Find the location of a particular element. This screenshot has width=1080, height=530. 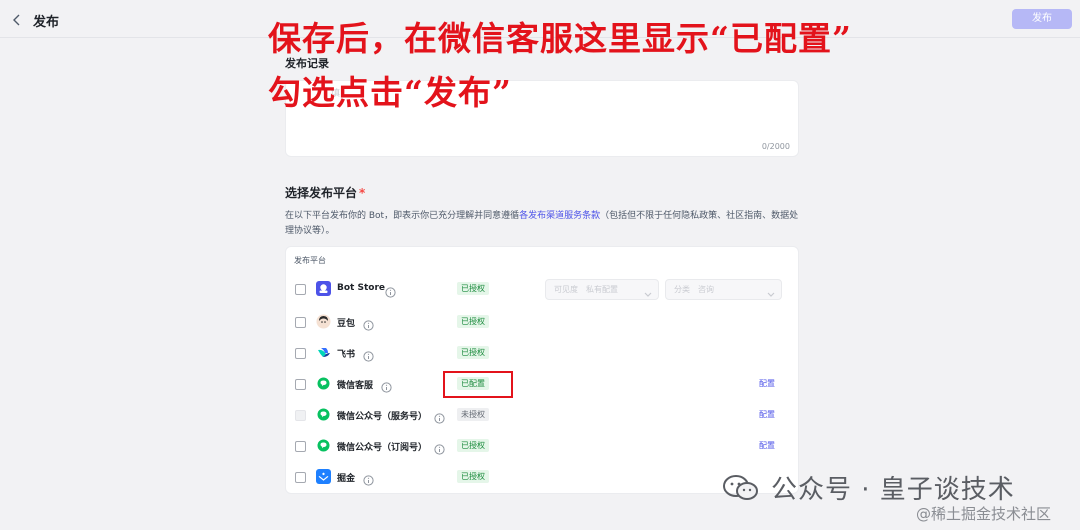

platform-heading-text: 选择发布平台 is located at coordinates (321, 193).